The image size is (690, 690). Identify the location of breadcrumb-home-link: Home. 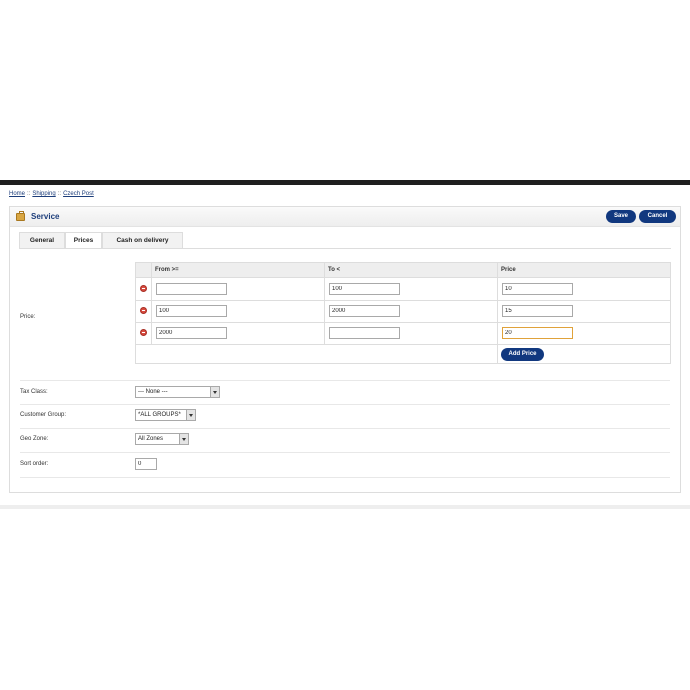
(17, 194).